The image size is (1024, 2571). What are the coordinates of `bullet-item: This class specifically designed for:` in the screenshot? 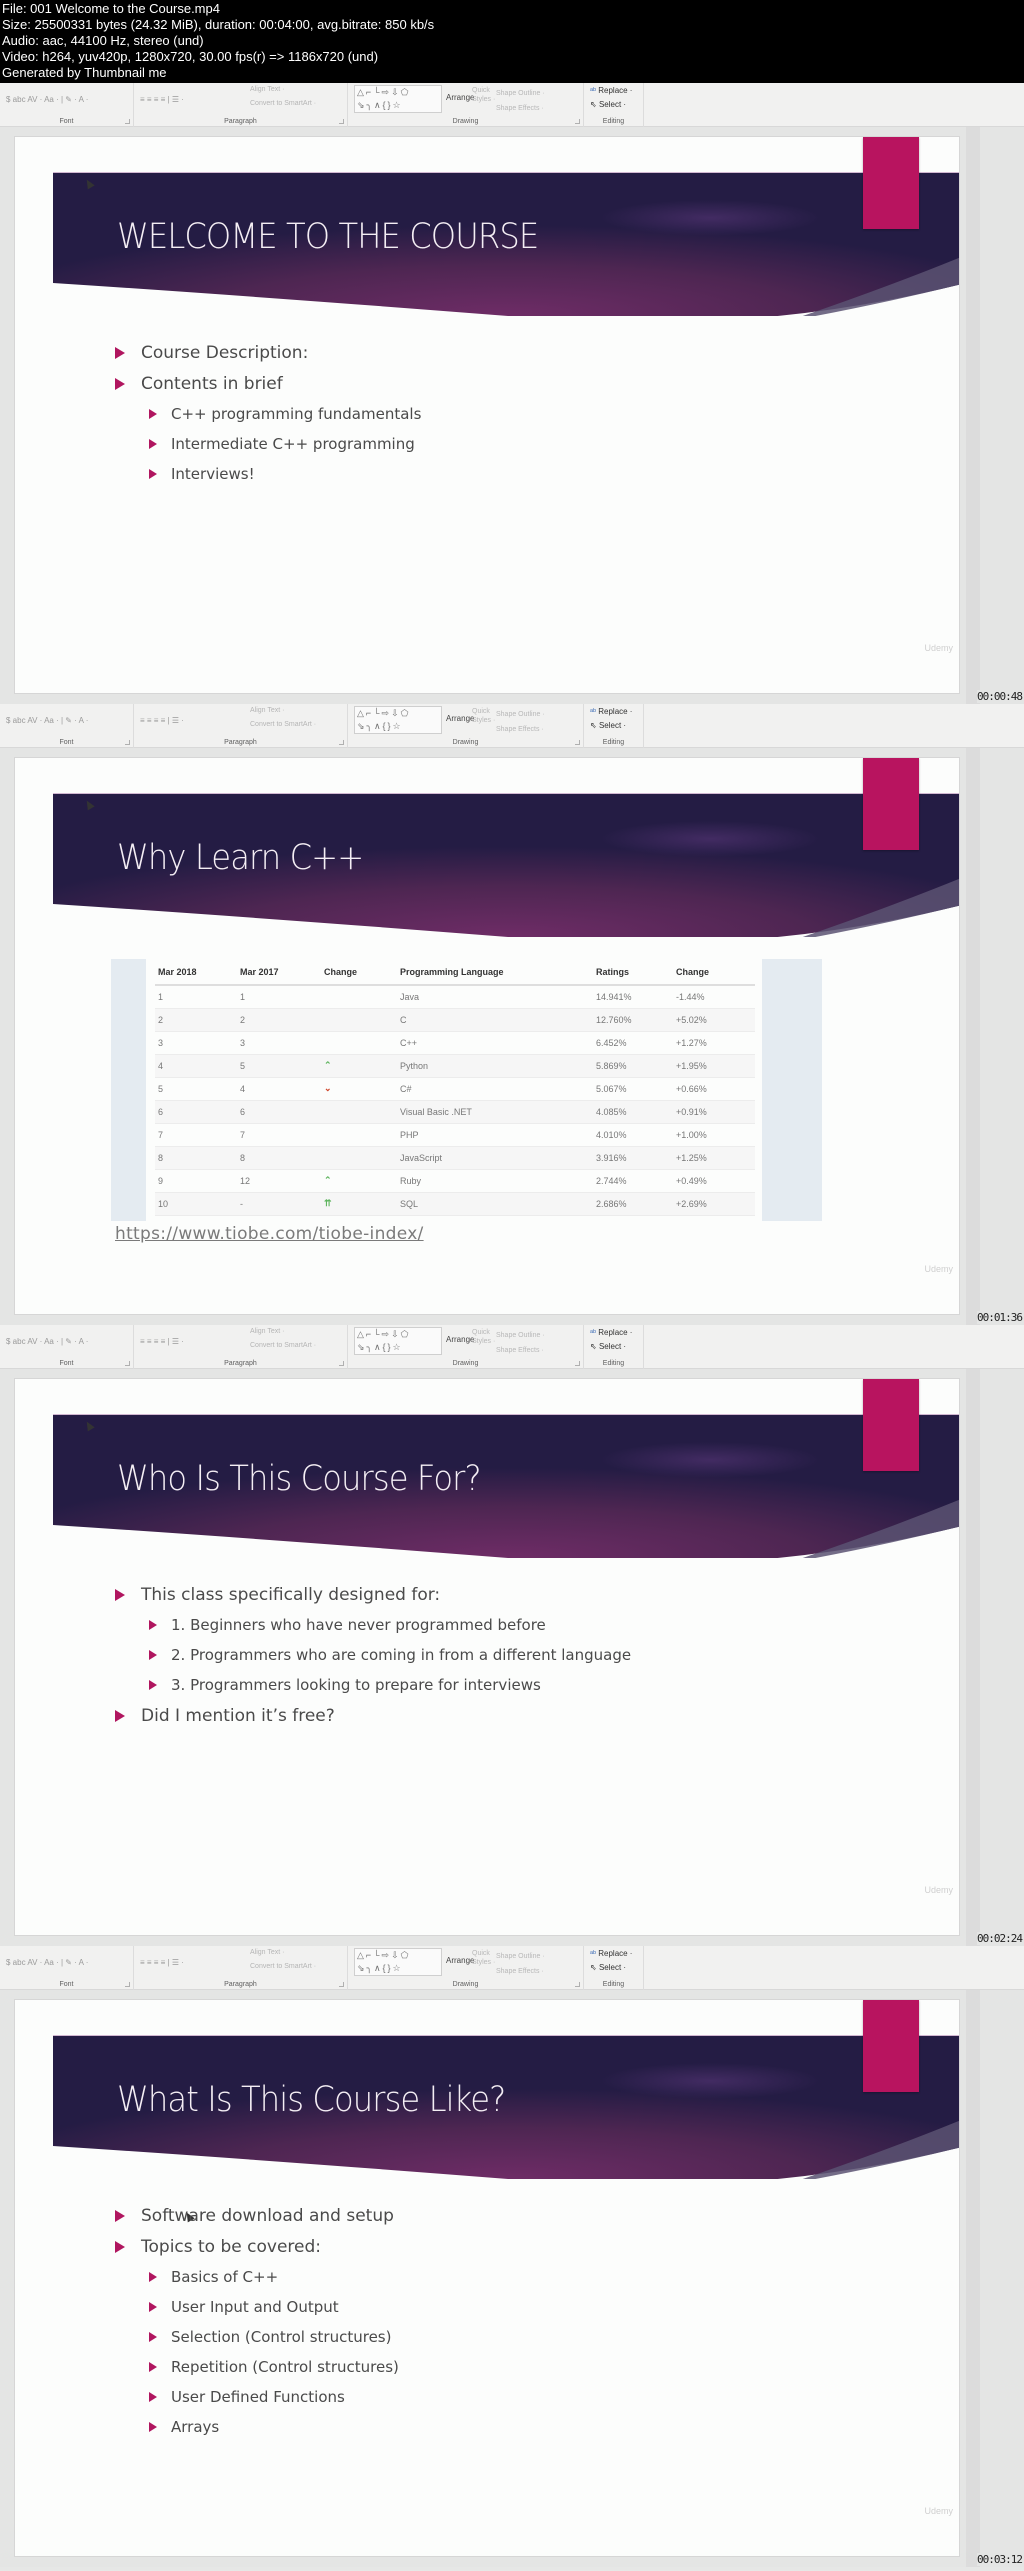 It's located at (373, 1594).